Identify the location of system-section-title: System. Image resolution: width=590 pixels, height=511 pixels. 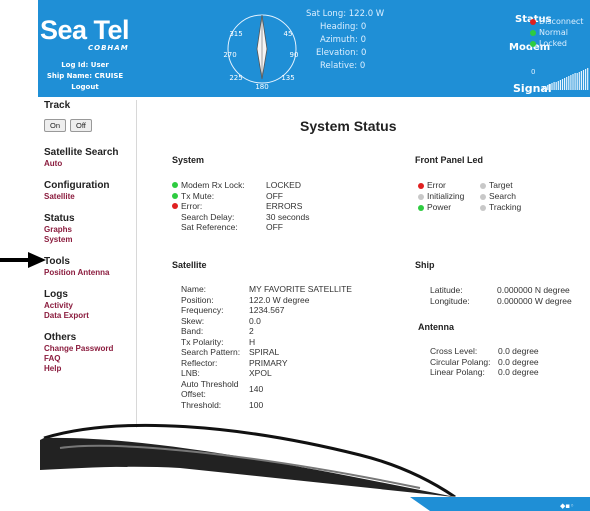
(188, 160).